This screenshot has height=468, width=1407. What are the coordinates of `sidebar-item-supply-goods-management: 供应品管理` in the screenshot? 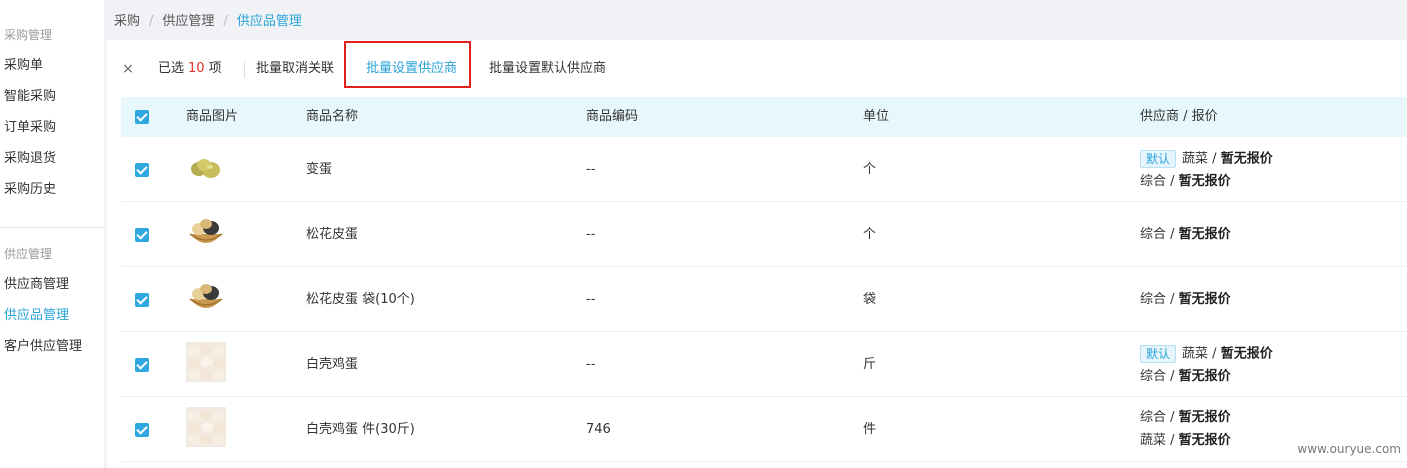 It's located at (52, 323).